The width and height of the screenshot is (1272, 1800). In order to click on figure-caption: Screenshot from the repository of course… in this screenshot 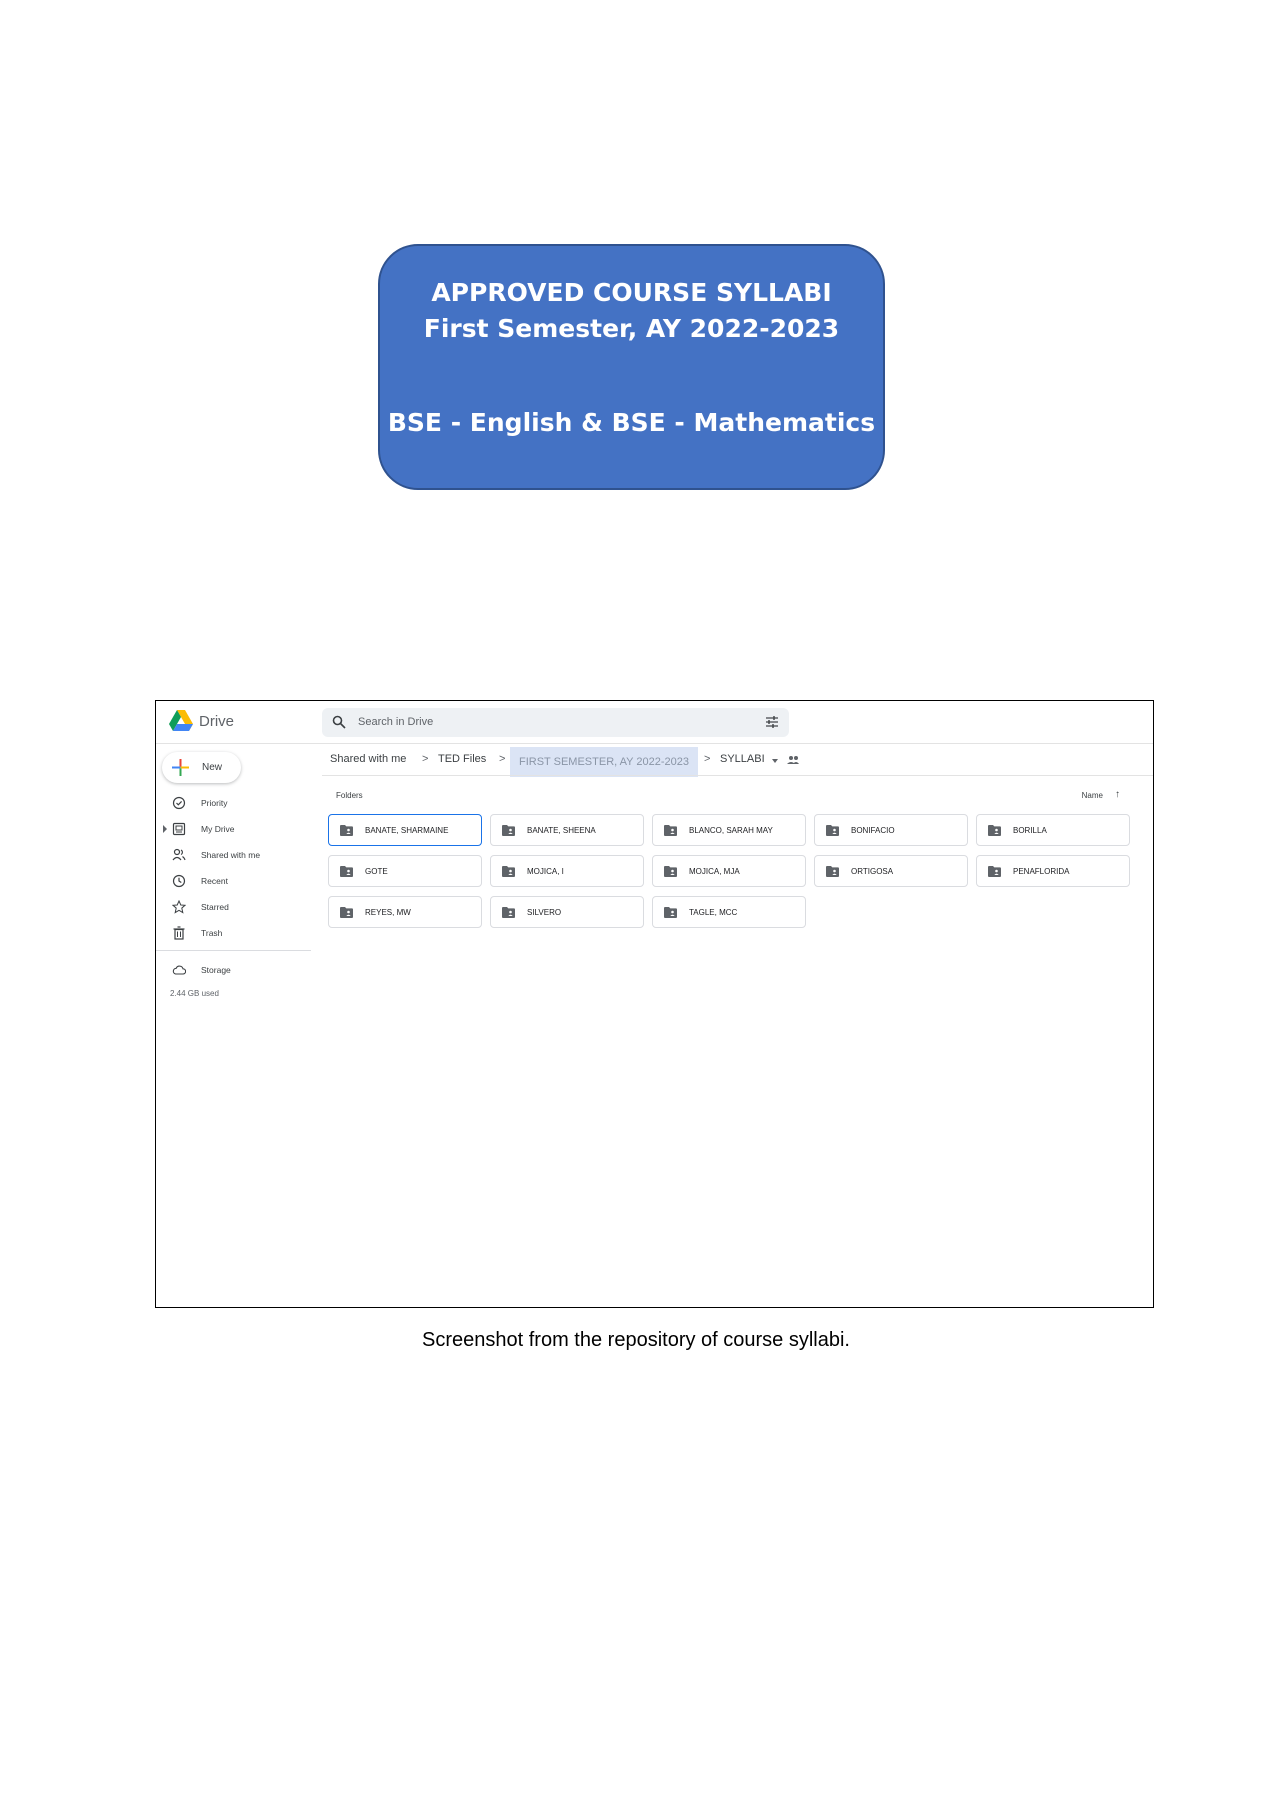, I will do `click(636, 1340)`.